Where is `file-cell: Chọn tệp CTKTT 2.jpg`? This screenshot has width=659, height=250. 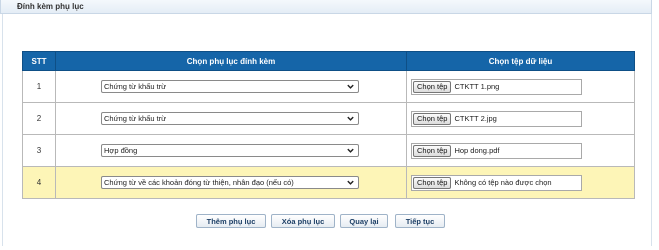 file-cell: Chọn tệp CTKTT 2.jpg is located at coordinates (520, 118).